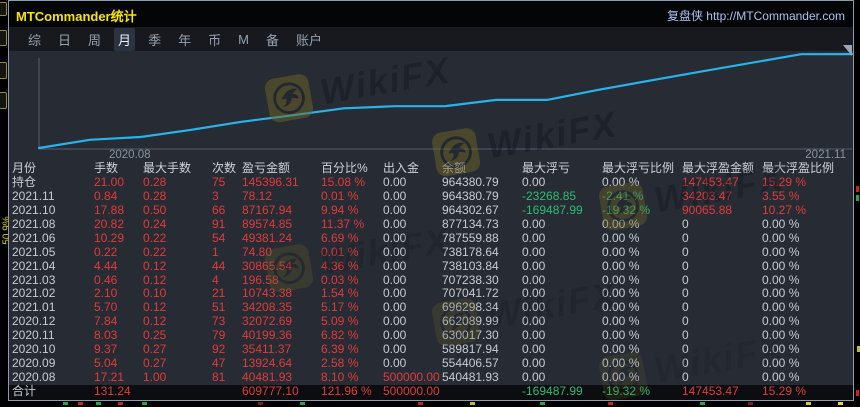 The width and height of the screenshot is (860, 407). I want to click on title-bar: MTCommander统计 复盘侠 http://MTCommander.com, so click(431, 14).